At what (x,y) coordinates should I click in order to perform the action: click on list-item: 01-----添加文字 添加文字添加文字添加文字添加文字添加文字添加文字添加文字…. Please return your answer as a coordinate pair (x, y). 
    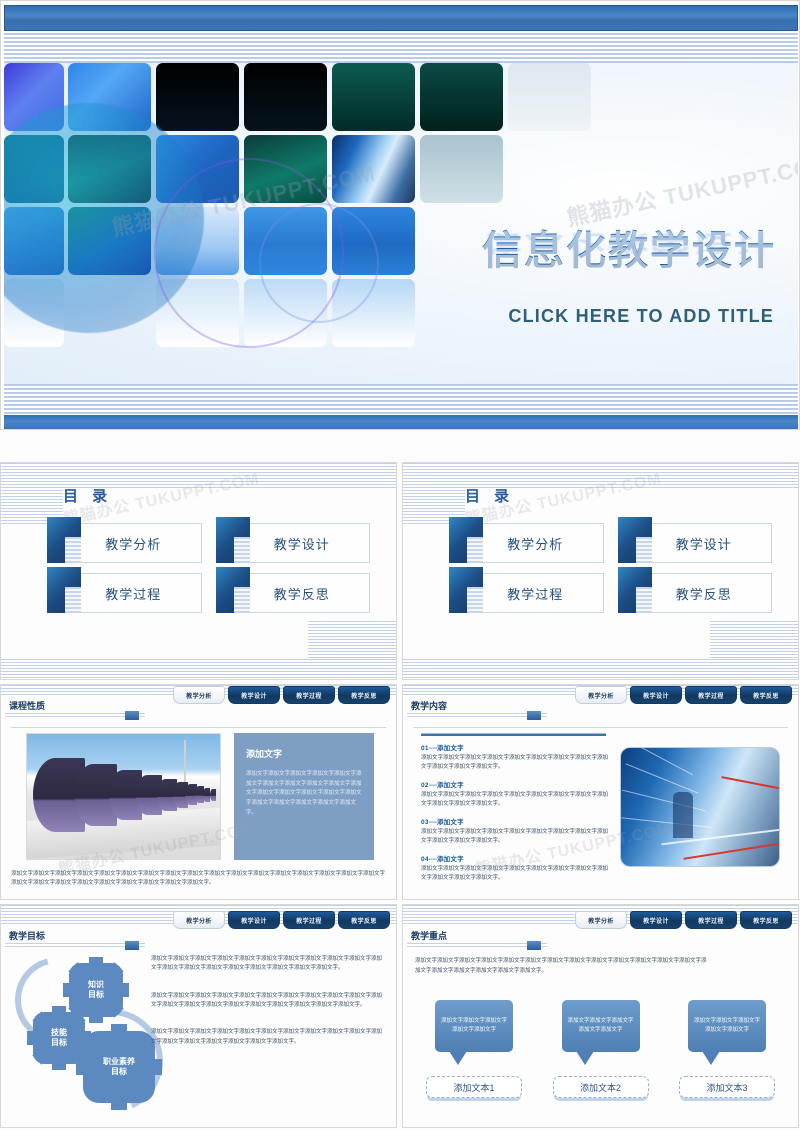
    Looking at the image, I should click on (516, 757).